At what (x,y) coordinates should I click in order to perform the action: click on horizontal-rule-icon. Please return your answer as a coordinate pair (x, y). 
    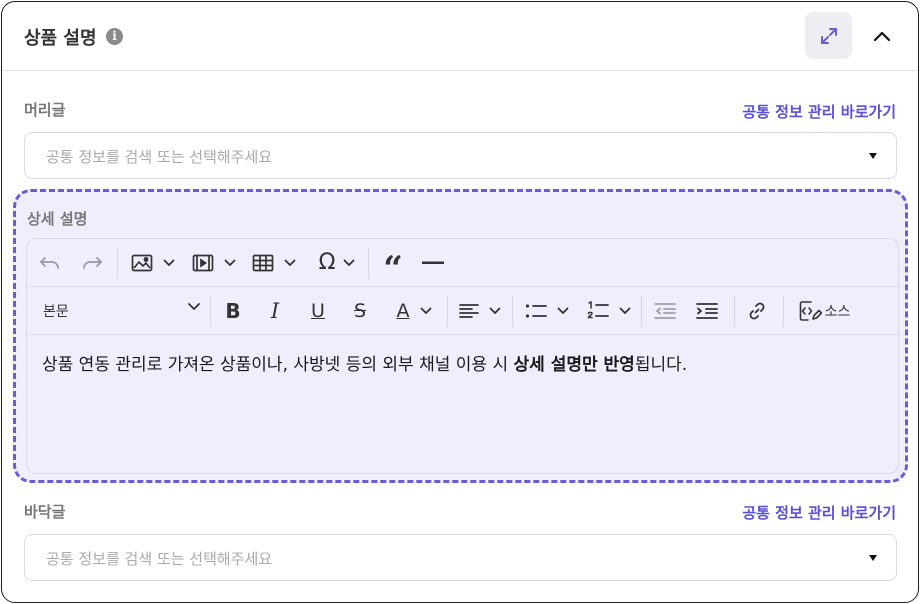
    Looking at the image, I should click on (433, 262).